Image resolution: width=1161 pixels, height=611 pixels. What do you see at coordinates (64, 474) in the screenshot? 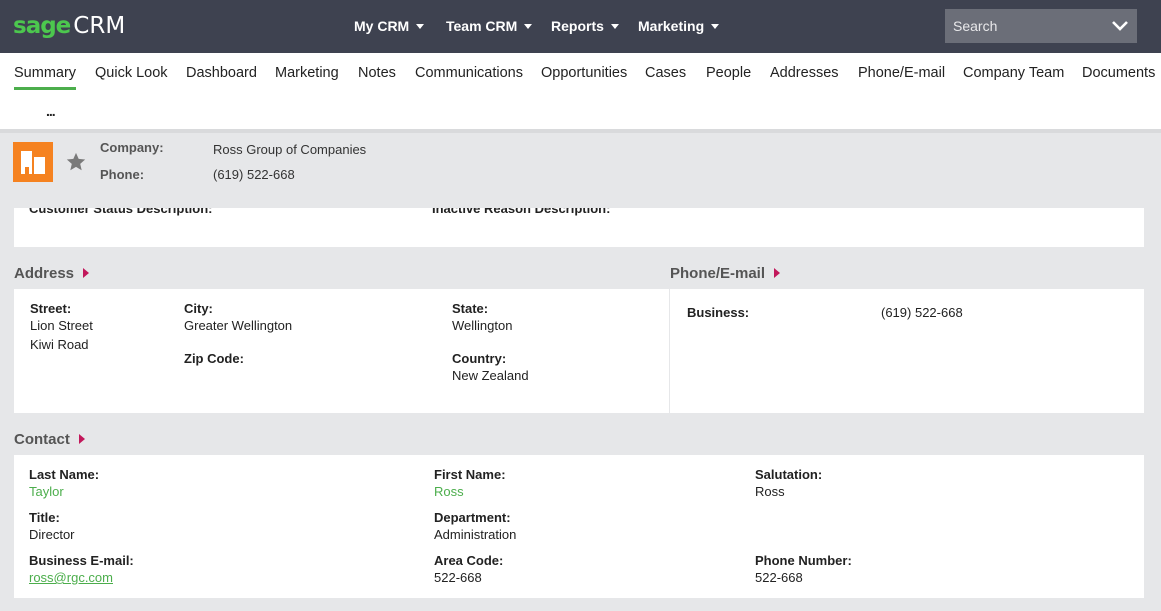
I see `last-name-label: Last Name:` at bounding box center [64, 474].